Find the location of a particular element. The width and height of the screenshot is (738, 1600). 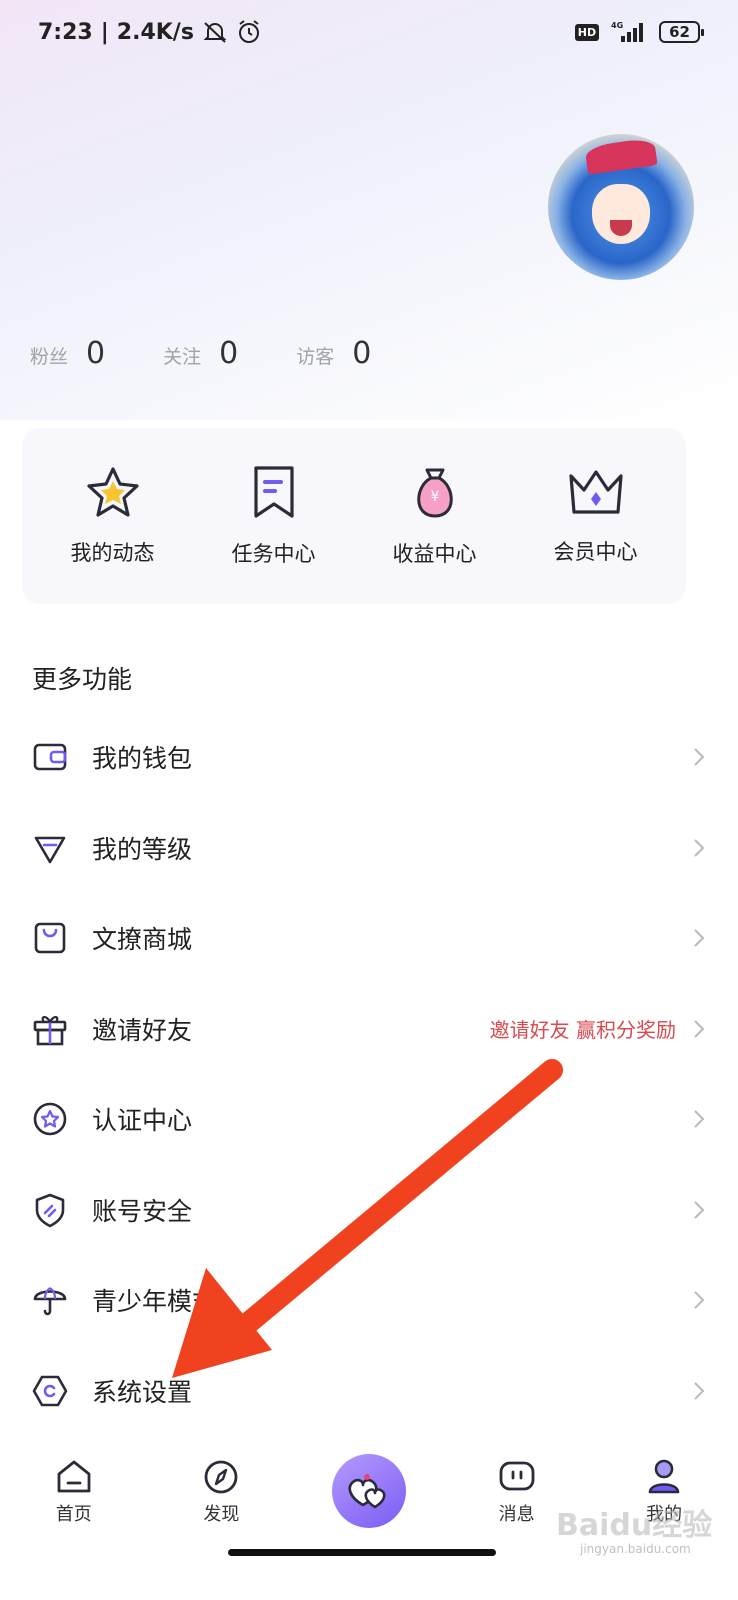

avatar-bow is located at coordinates (621, 156).